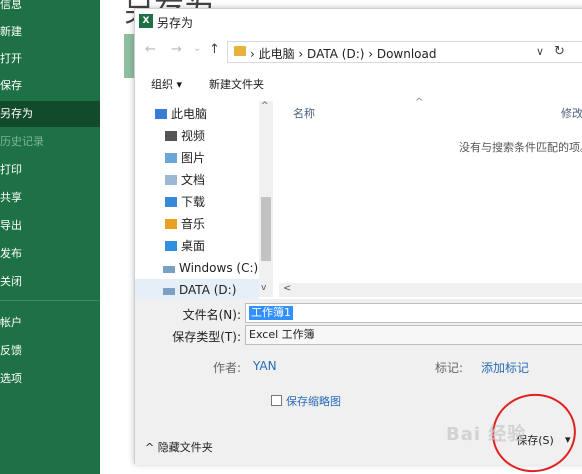  What do you see at coordinates (449, 368) in the screenshot?
I see `tags-label: 标记:` at bounding box center [449, 368].